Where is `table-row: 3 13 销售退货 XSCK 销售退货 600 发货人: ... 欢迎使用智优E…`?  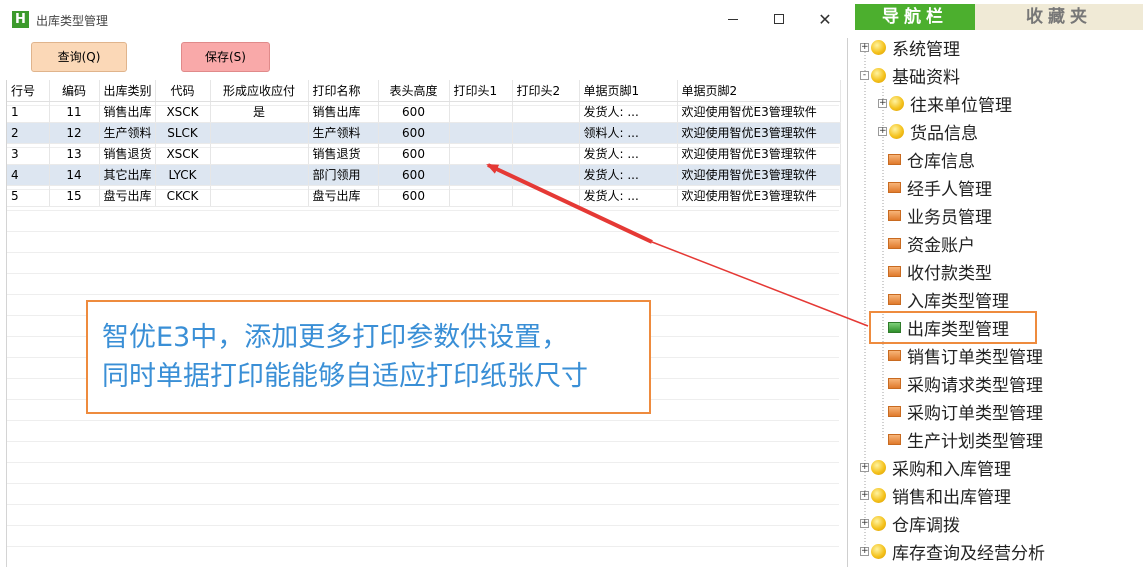 table-row: 3 13 销售退货 XSCK 销售退货 600 发货人: ... 欢迎使用智优E… is located at coordinates (424, 154).